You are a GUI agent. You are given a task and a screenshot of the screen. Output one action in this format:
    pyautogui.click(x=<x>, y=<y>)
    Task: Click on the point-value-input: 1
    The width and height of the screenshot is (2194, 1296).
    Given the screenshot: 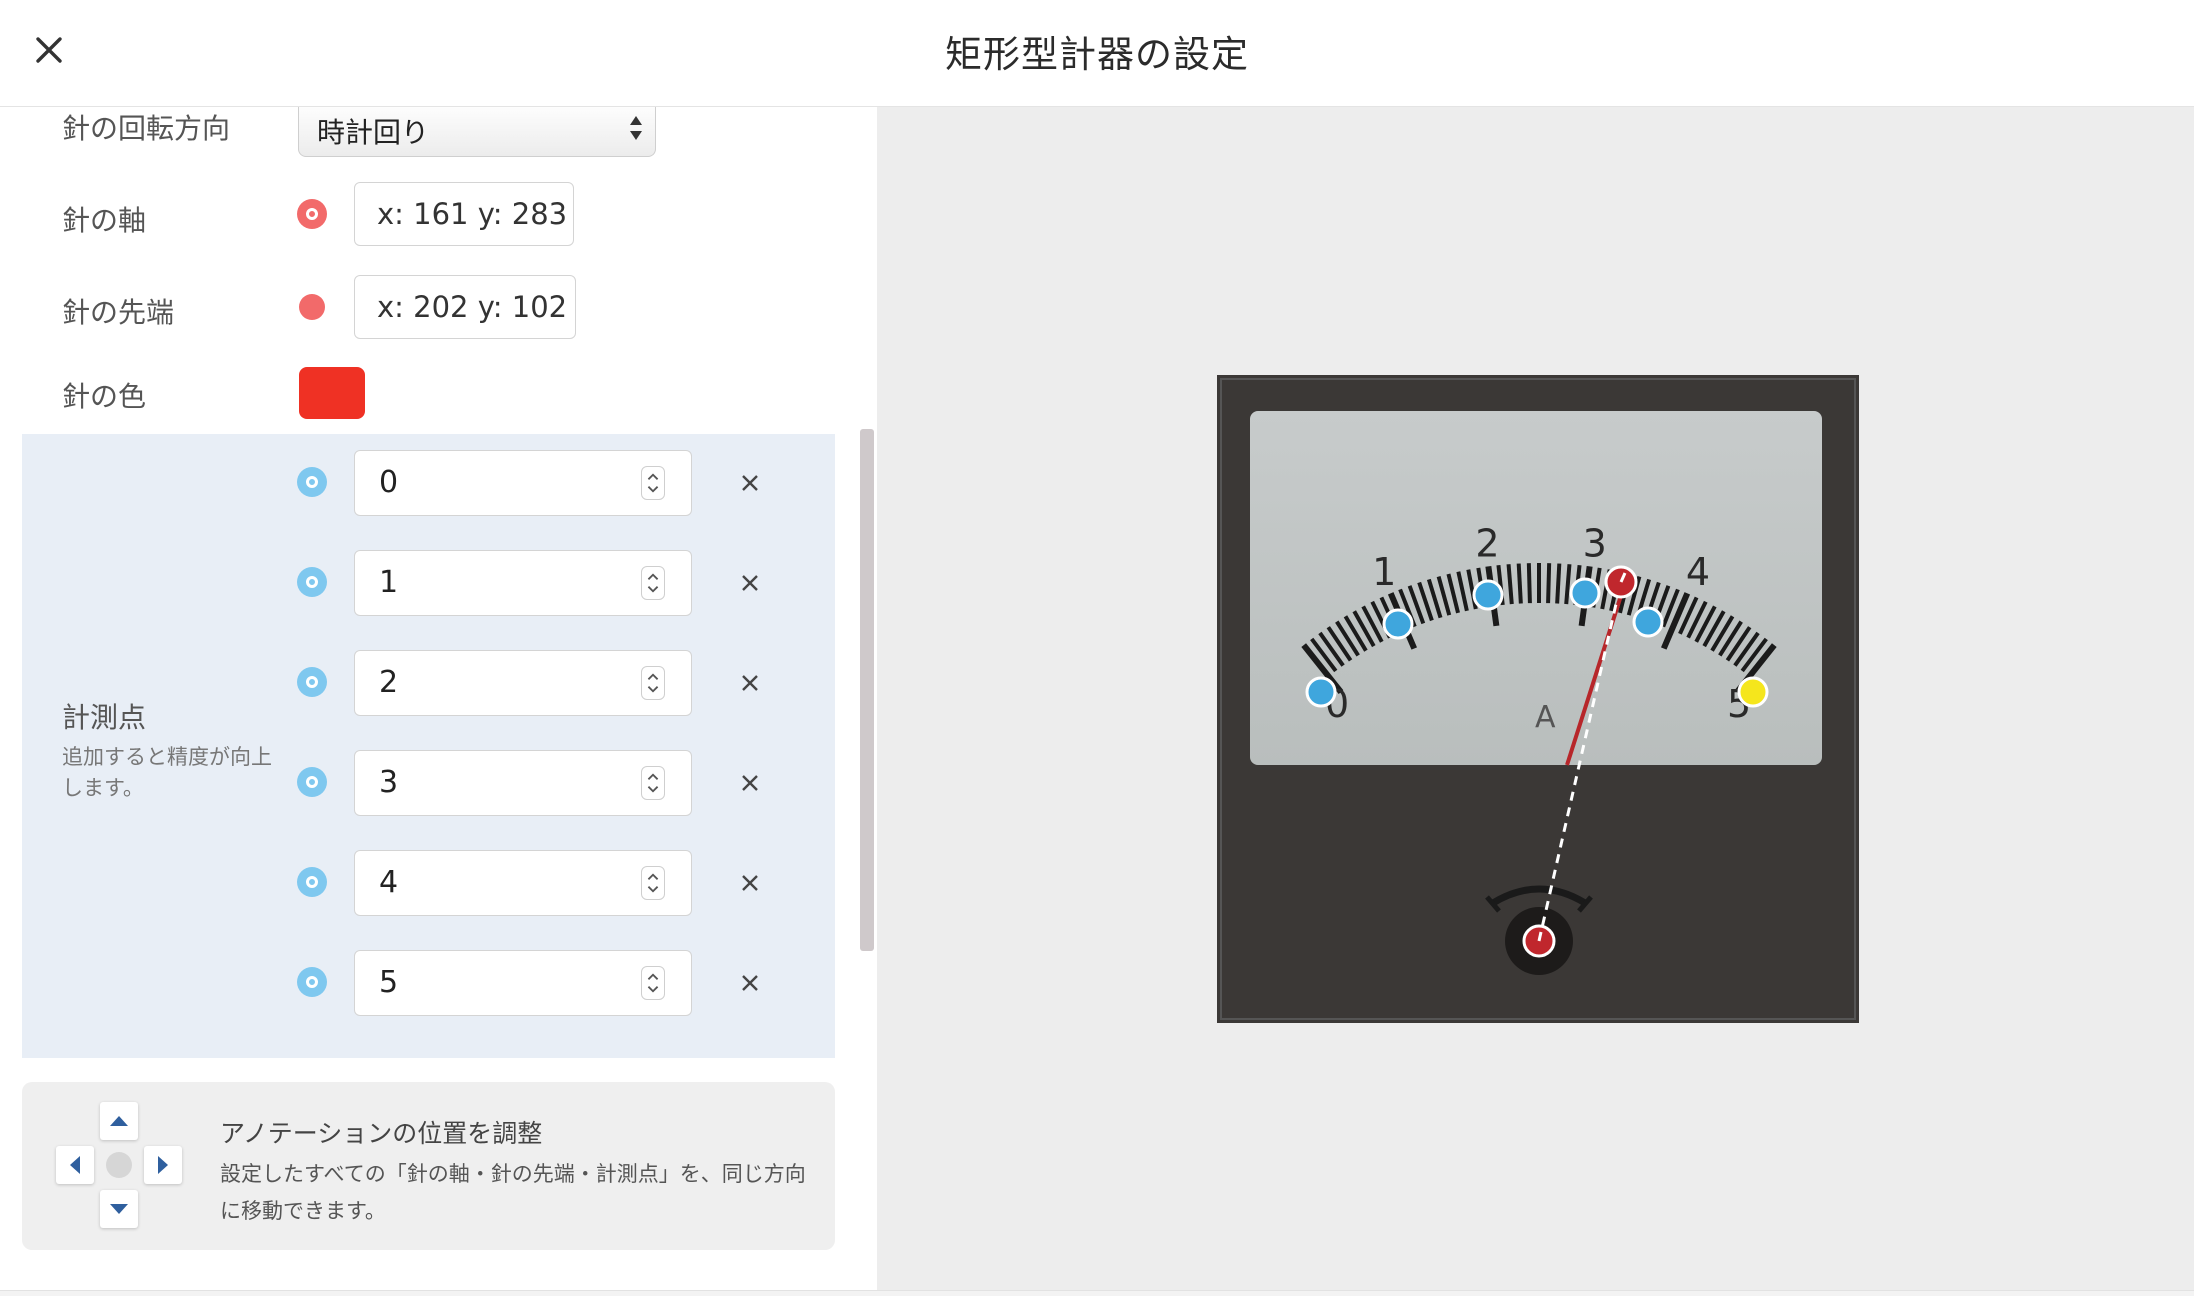 What is the action you would take?
    pyautogui.click(x=523, y=583)
    